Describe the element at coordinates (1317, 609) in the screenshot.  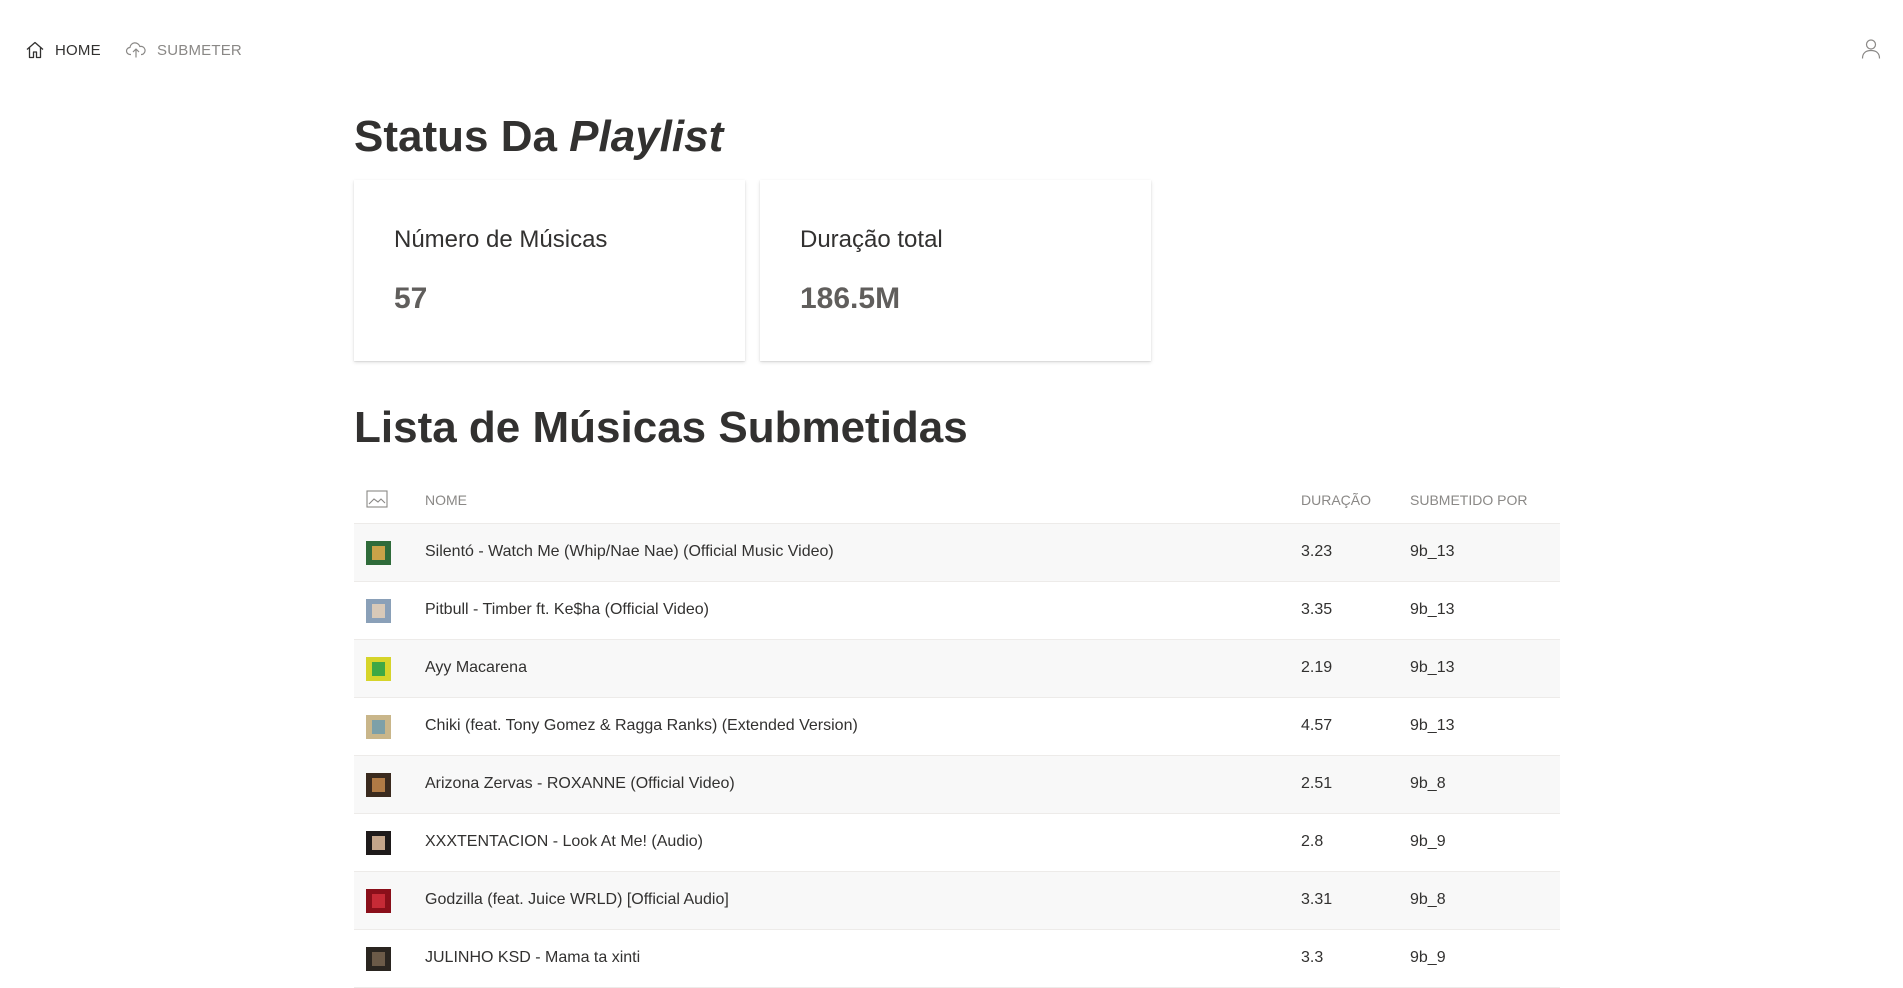
I see `song-duration: 3.35` at that location.